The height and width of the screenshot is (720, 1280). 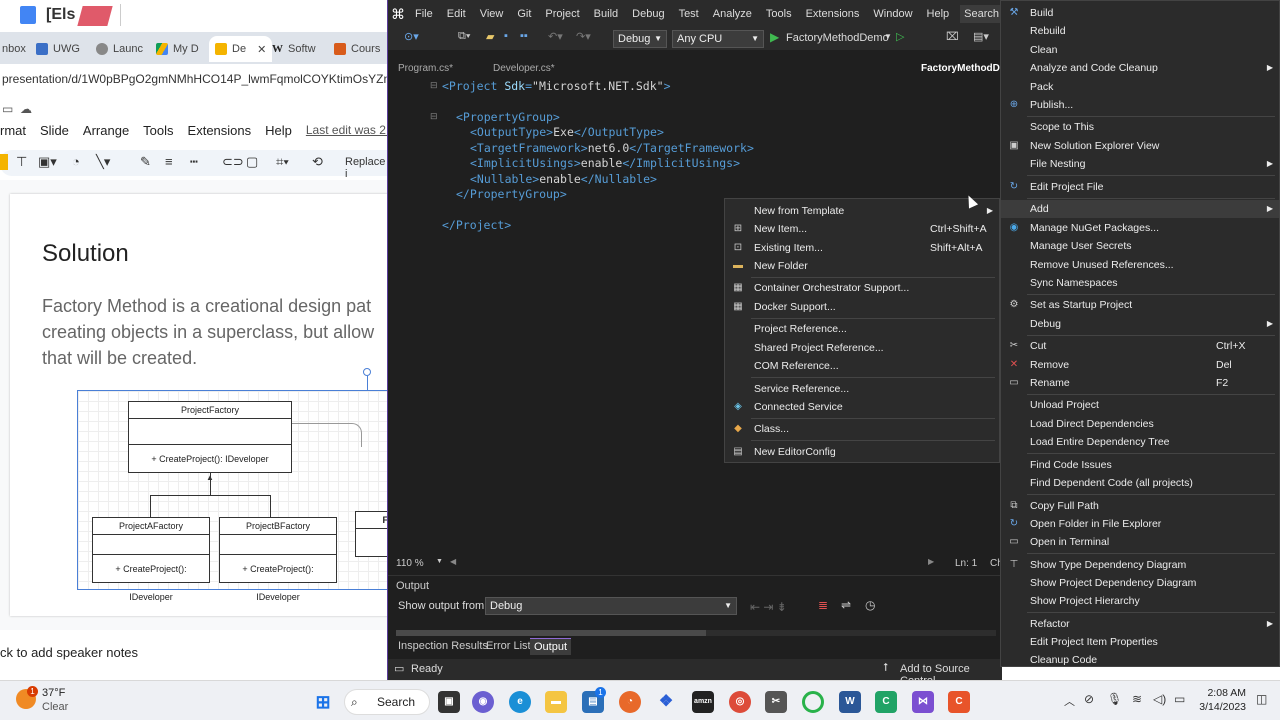 What do you see at coordinates (524, 68) in the screenshot?
I see `doc-tab-developer: Developer.cs*` at bounding box center [524, 68].